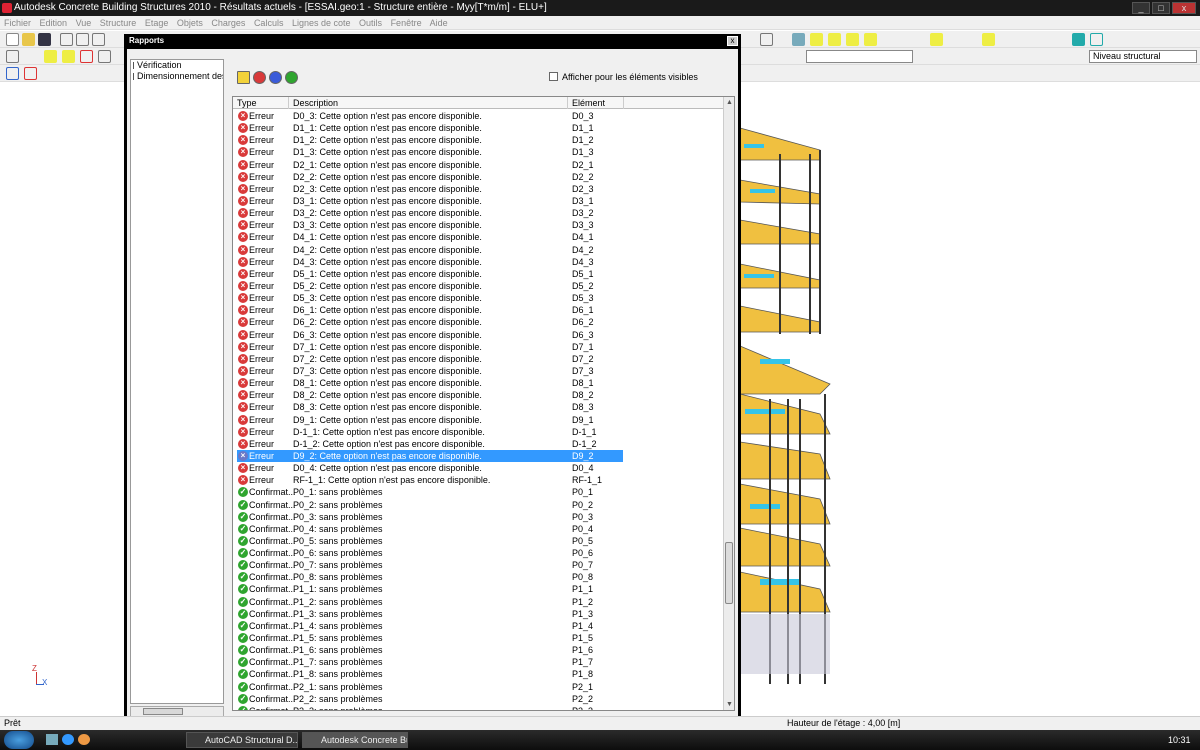 The width and height of the screenshot is (1200, 750). I want to click on table-row: ✓ Confirmat... P2_1: sans problèmes P2_1, so click(478, 687).